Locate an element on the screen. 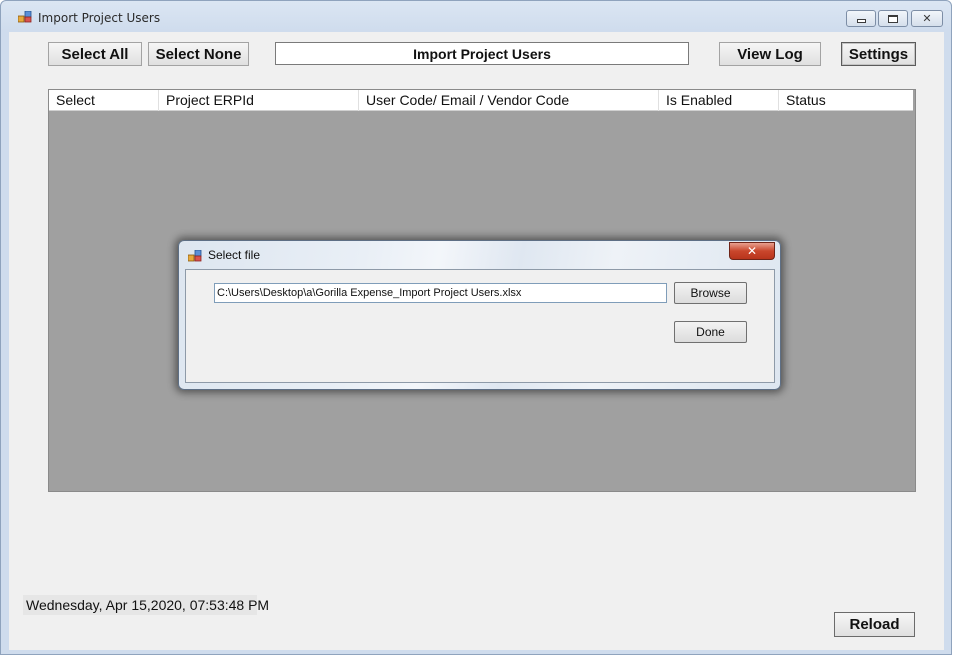 This screenshot has width=959, height=657. column-header-status: Status is located at coordinates (846, 100).